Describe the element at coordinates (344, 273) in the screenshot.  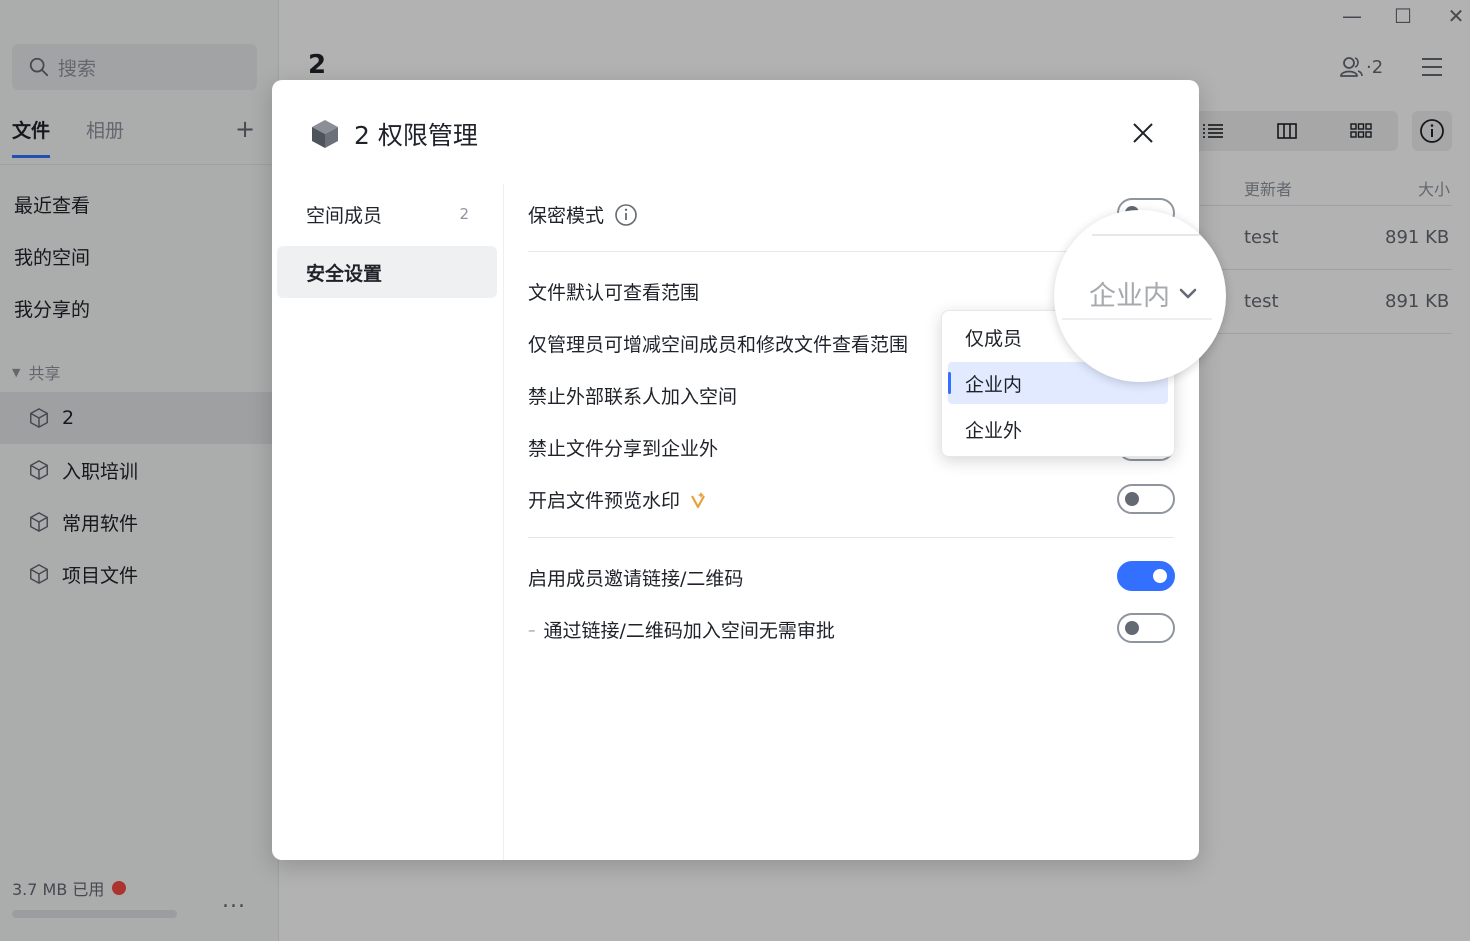
I see `tab-label: 安全设置` at that location.